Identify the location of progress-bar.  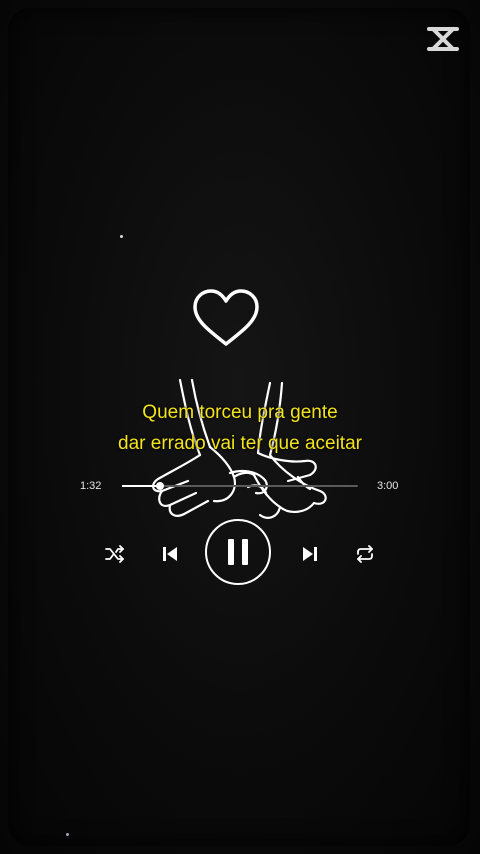
(240, 486).